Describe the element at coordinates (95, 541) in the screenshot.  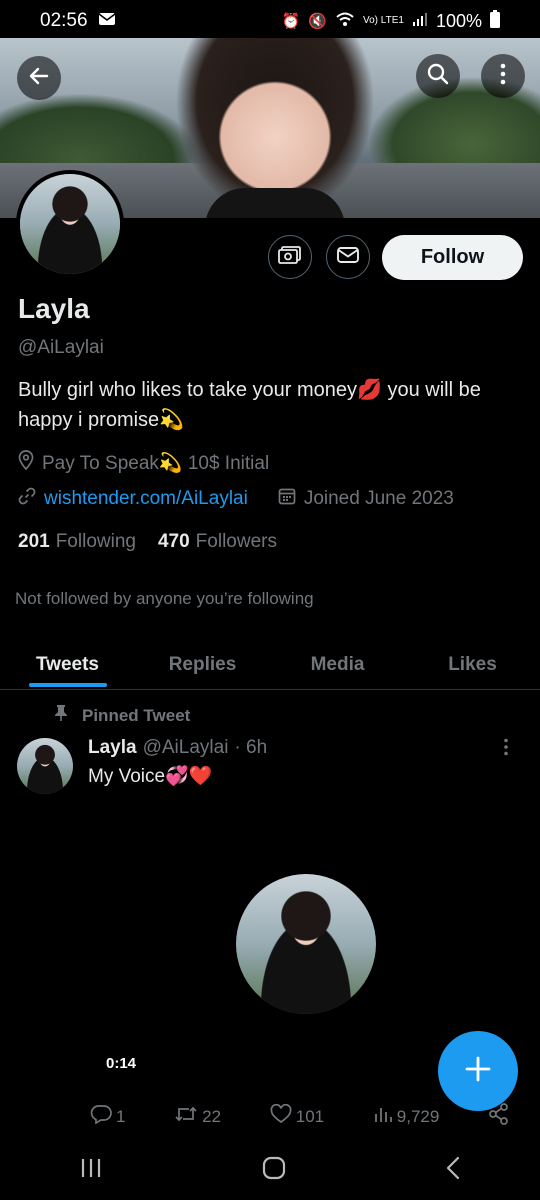
I see `following-label: Following` at that location.